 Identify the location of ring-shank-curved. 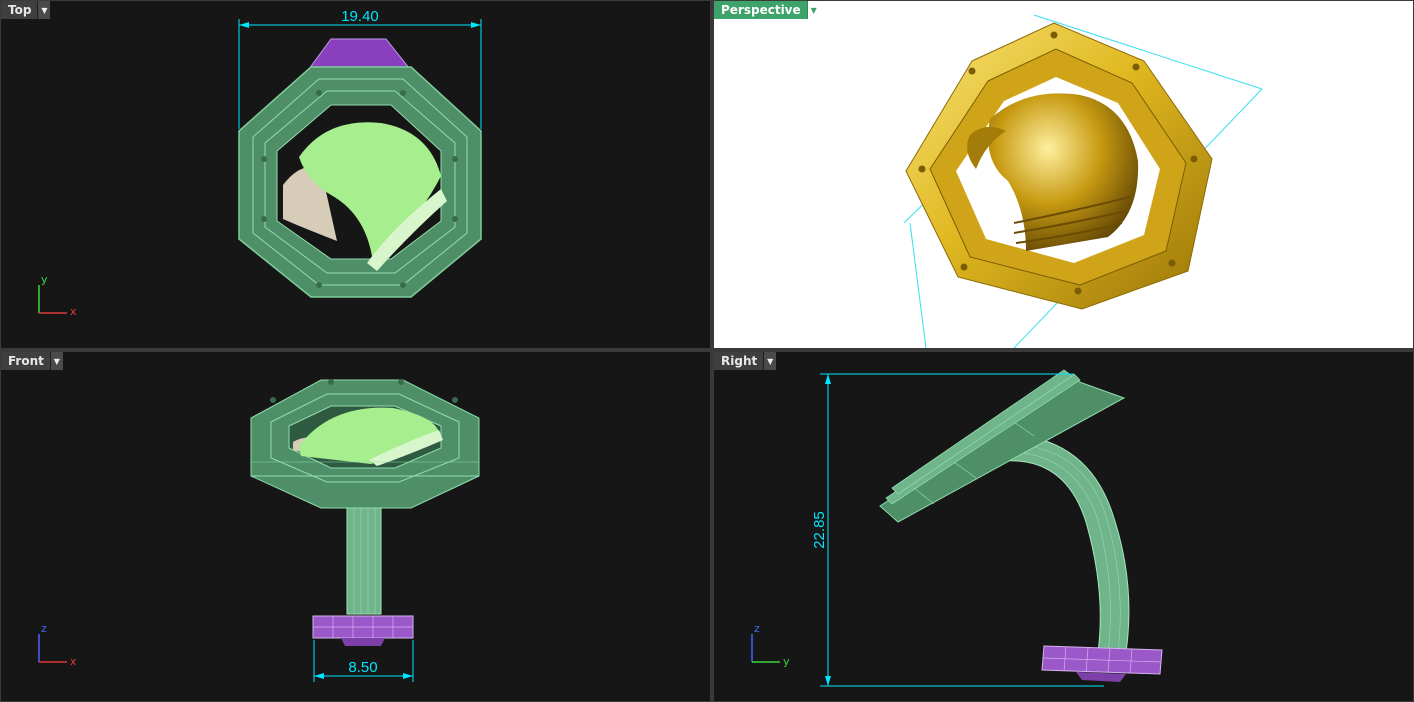
(1061, 543).